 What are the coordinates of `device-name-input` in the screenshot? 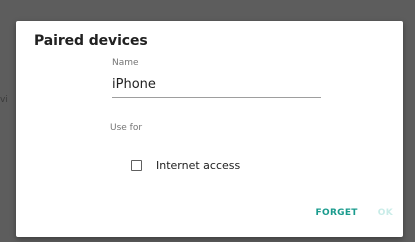 It's located at (216, 84).